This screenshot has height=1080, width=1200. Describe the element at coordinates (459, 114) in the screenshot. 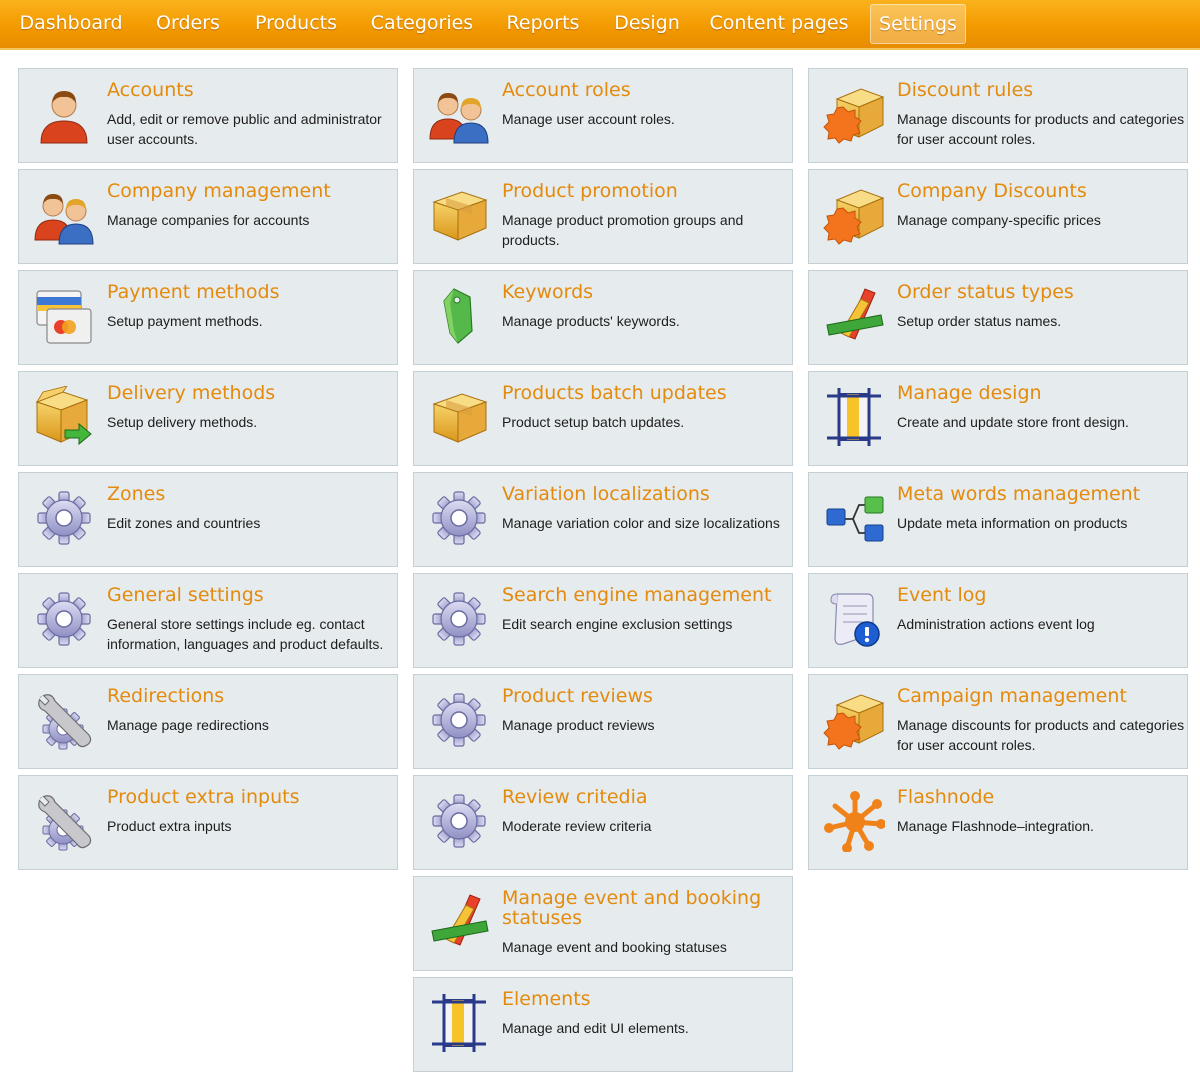

I see `users-icon` at that location.